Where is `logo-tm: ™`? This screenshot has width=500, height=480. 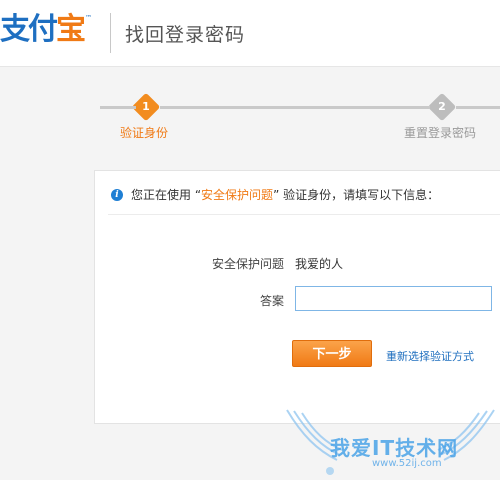 logo-tm: ™ is located at coordinates (88, 18).